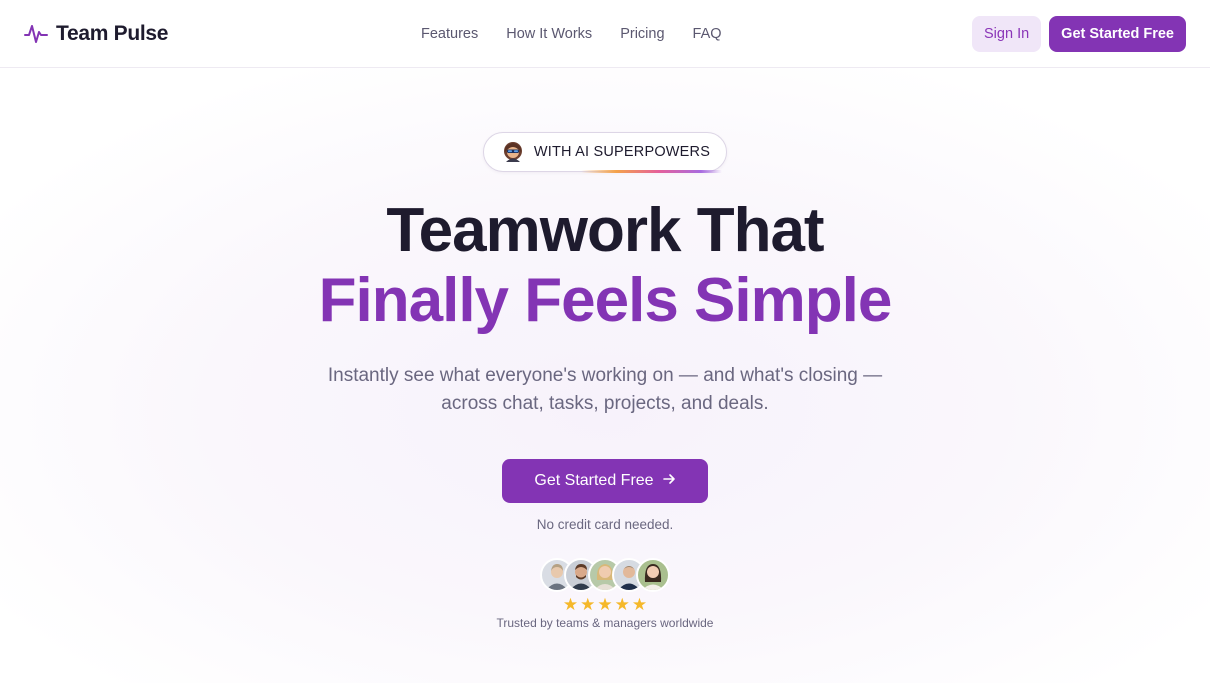  Describe the element at coordinates (707, 34) in the screenshot. I see `nav-link-faq: FAQ` at that location.